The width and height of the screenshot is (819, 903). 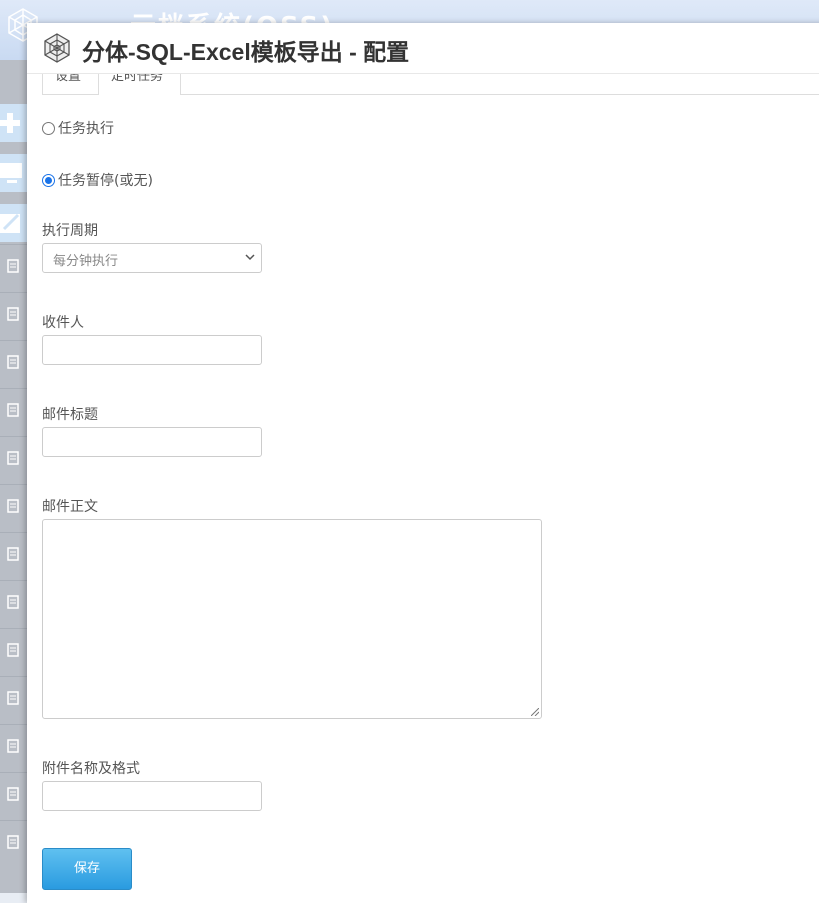 What do you see at coordinates (246, 52) in the screenshot?
I see `dialog-title: 分体-SQL-Excel模板导出 - 配置` at bounding box center [246, 52].